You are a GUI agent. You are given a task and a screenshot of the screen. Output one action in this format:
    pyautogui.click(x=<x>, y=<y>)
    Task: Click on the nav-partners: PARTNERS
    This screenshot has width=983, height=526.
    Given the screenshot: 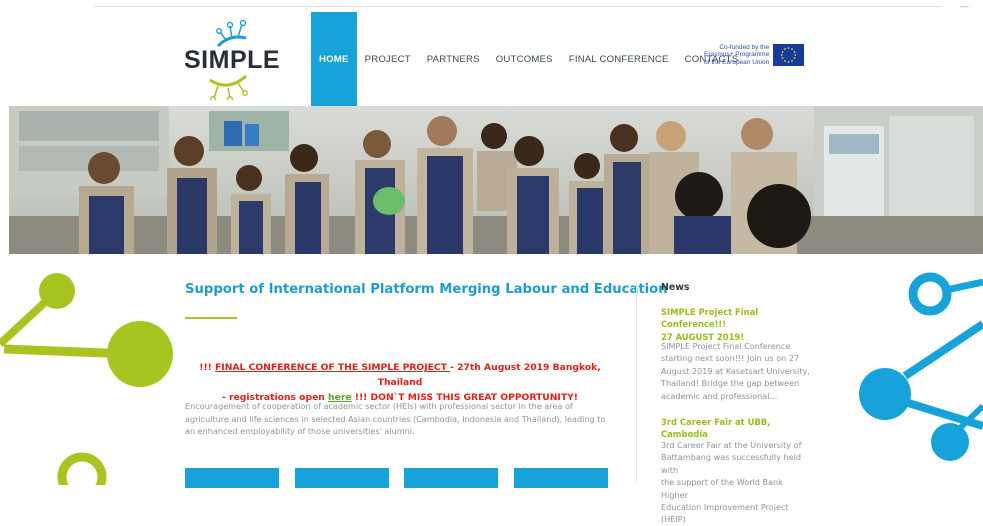 What is the action you would take?
    pyautogui.click(x=453, y=59)
    